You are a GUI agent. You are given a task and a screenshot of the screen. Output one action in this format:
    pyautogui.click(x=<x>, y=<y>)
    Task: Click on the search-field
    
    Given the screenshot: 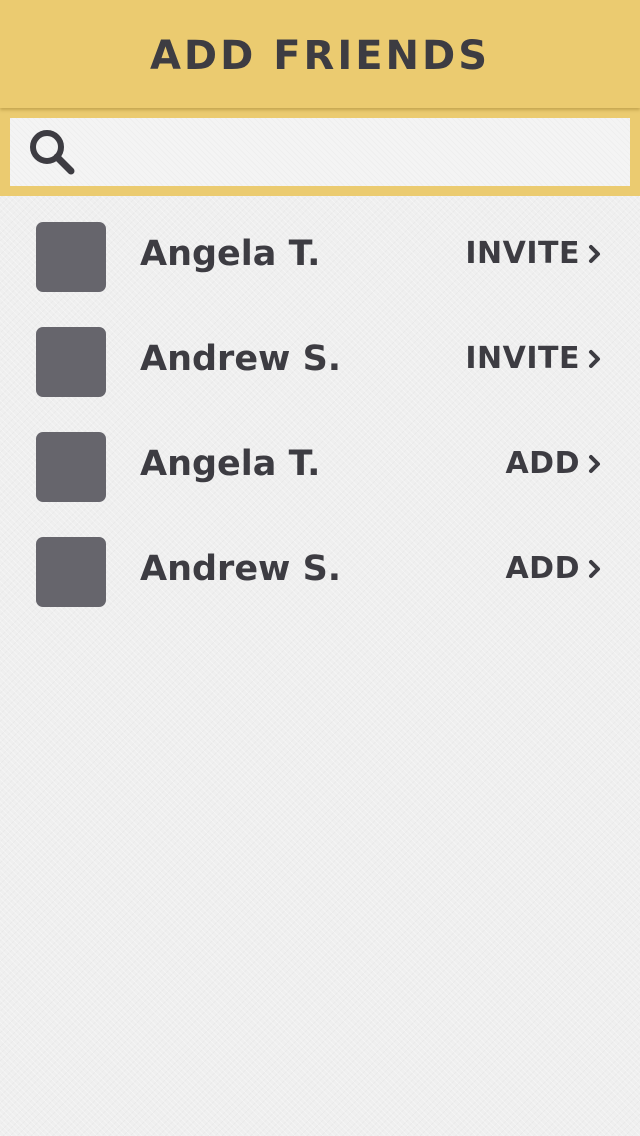 What is the action you would take?
    pyautogui.click(x=320, y=152)
    